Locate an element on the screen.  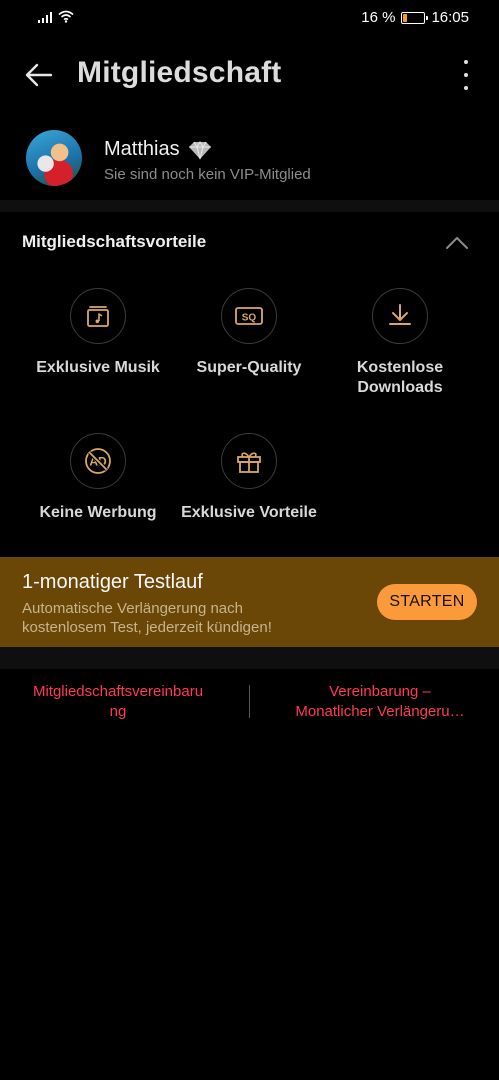
benefit-exclusive-perks: Exklusive Vorteile is located at coordinates (249, 478).